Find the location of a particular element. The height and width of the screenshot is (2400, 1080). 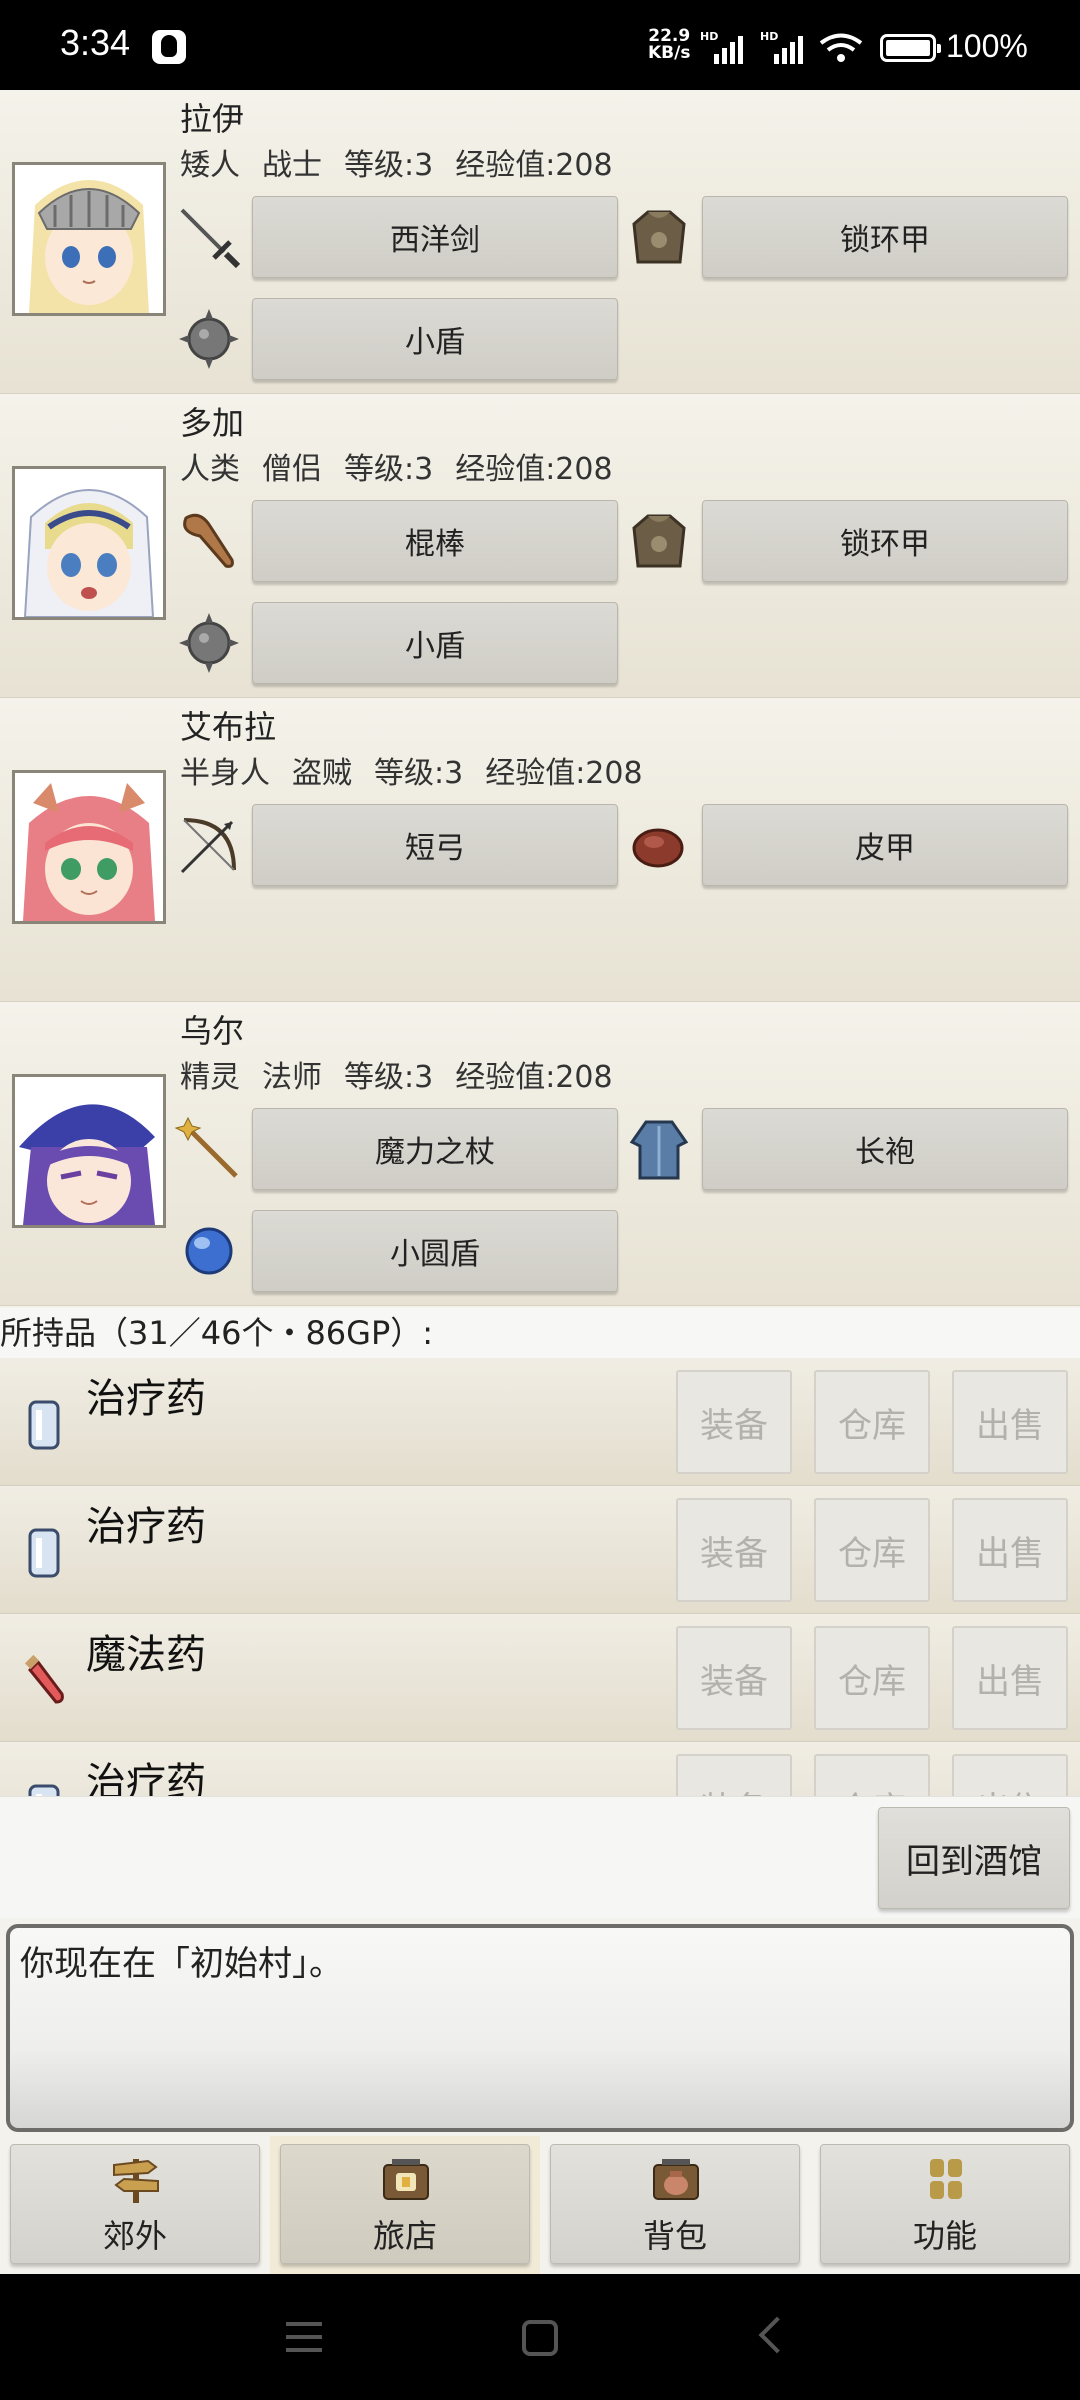

home-icon is located at coordinates (540, 2338).